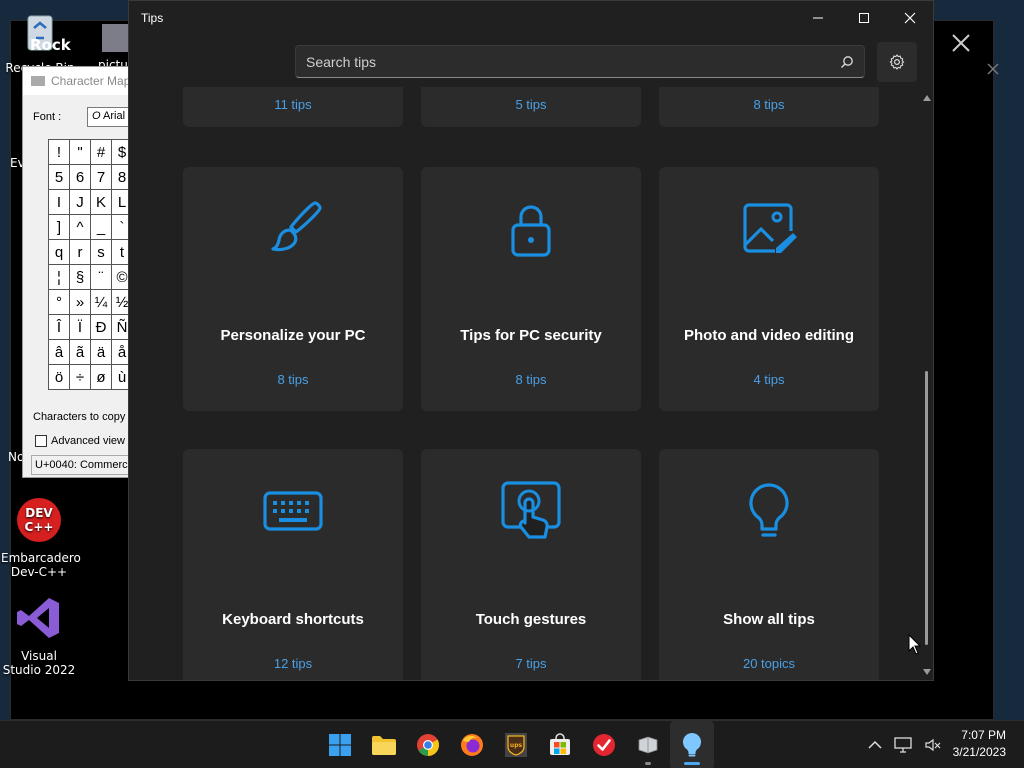  I want to click on desktop-icon-devcpp: DEV C++ Embarcadero Dev-C++, so click(41, 537).